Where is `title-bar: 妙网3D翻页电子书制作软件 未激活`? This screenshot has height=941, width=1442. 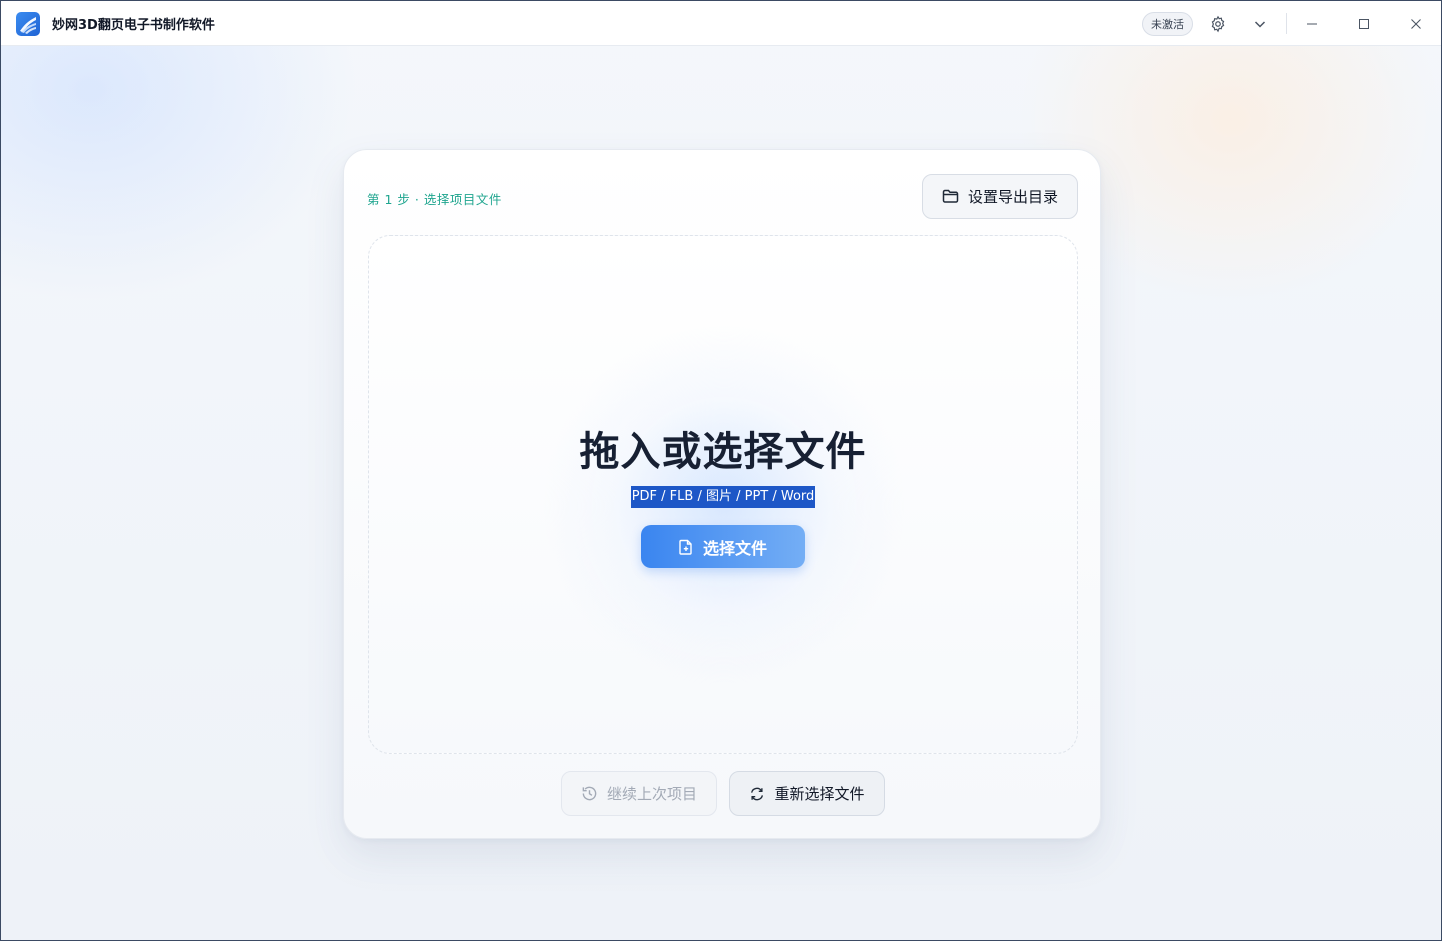 title-bar: 妙网3D翻页电子书制作软件 未激活 is located at coordinates (721, 23).